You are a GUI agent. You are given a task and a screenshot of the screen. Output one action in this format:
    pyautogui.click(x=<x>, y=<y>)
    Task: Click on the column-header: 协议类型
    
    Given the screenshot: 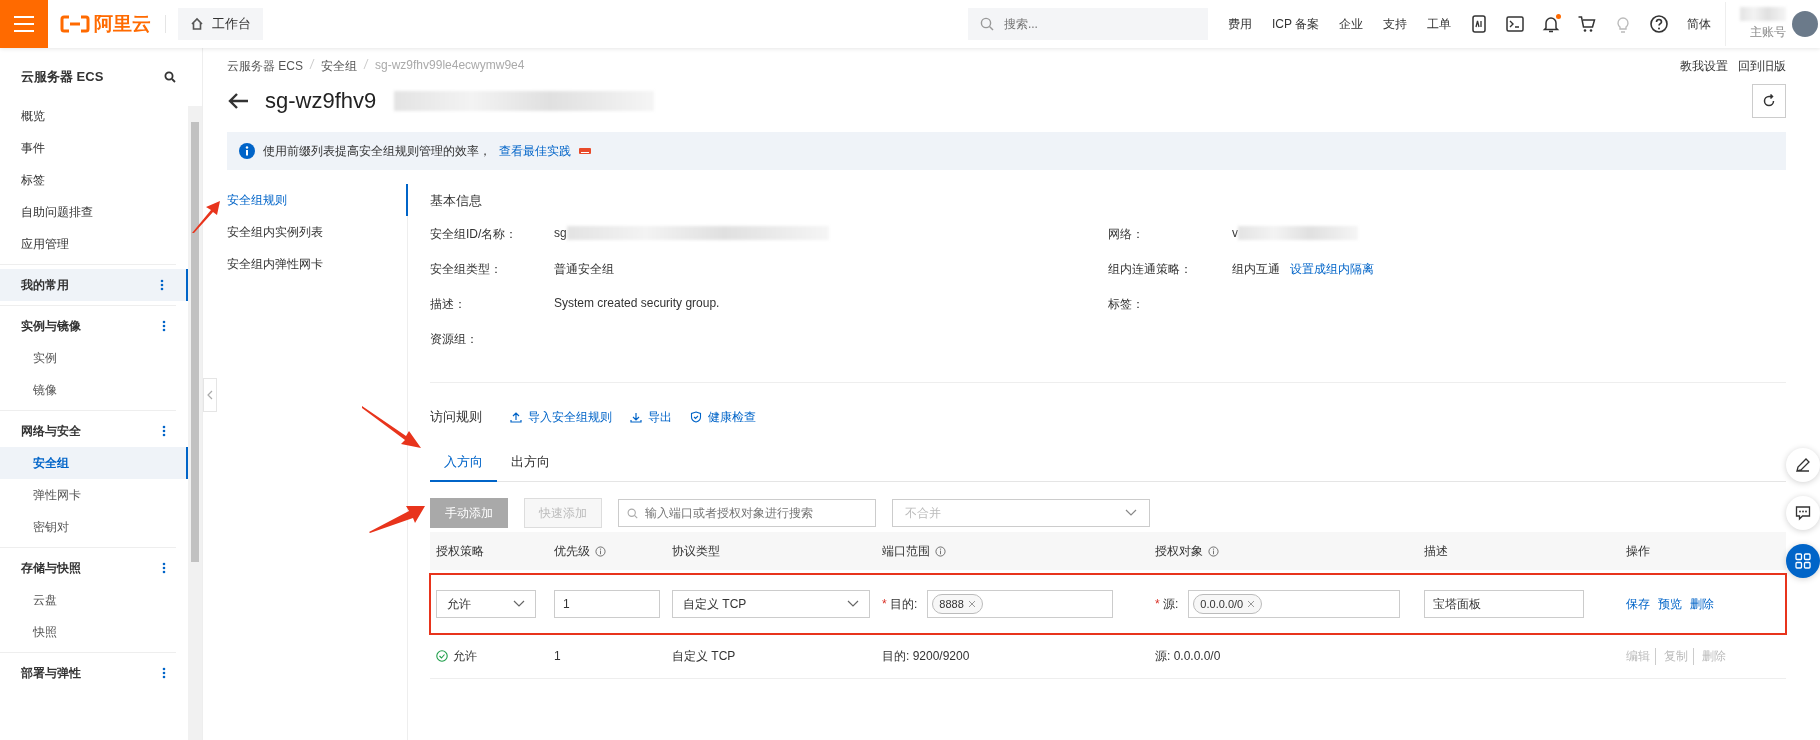 What is the action you would take?
    pyautogui.click(x=696, y=551)
    